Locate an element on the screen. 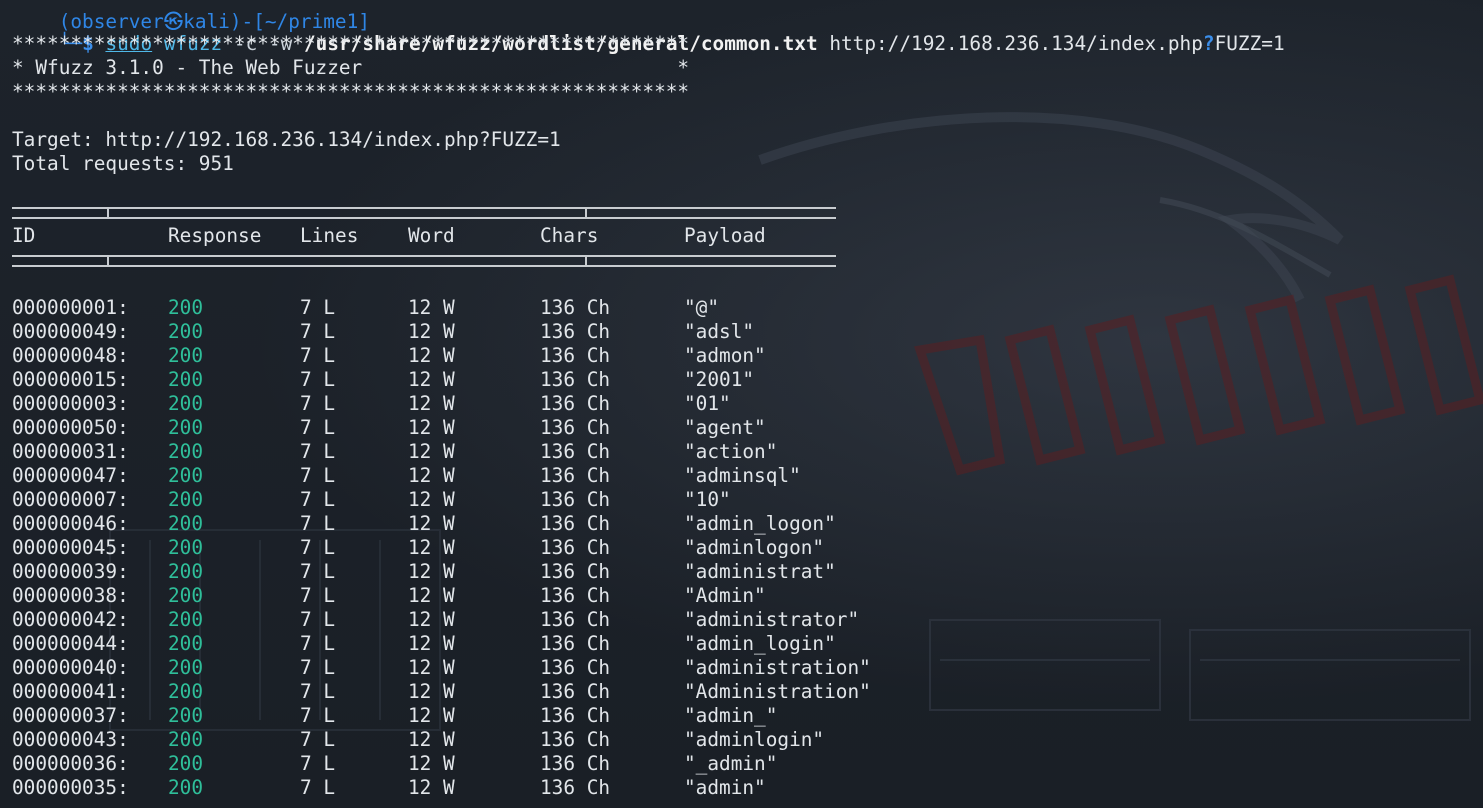 This screenshot has height=808, width=1483. cmd-url-base: http://192.168.236.134/index.php is located at coordinates (1016, 43).